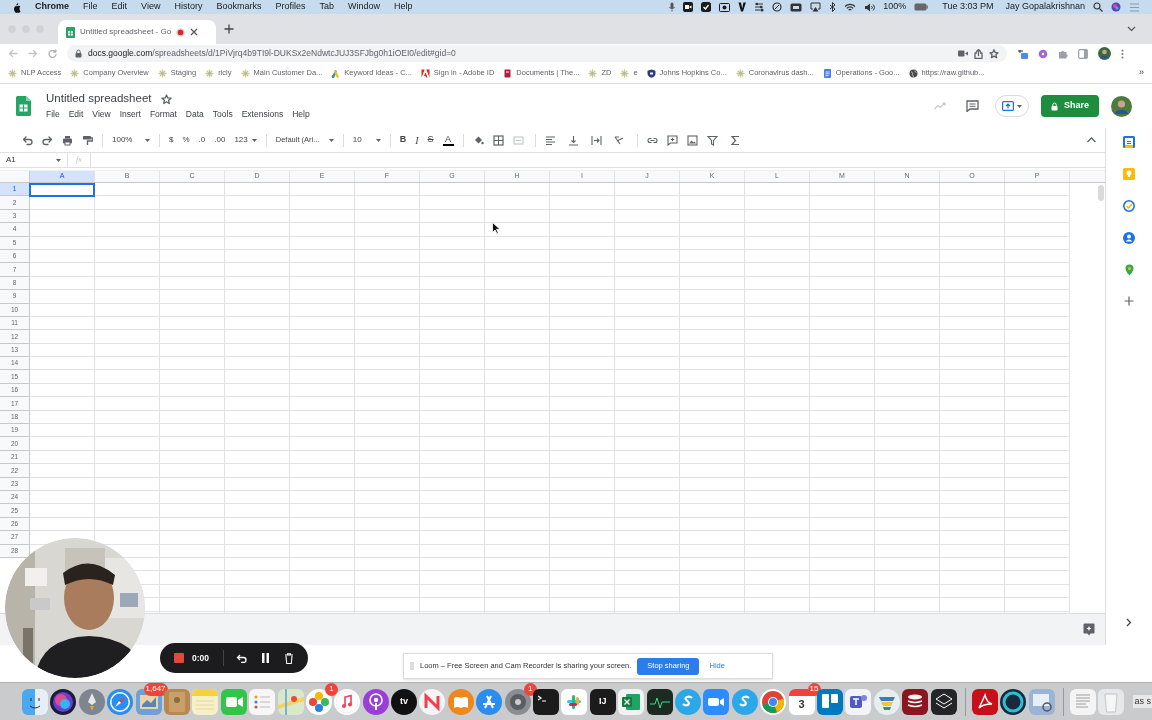 This screenshot has width=1152, height=720. Describe the element at coordinates (27, 140) in the screenshot. I see `undo-icon` at that location.